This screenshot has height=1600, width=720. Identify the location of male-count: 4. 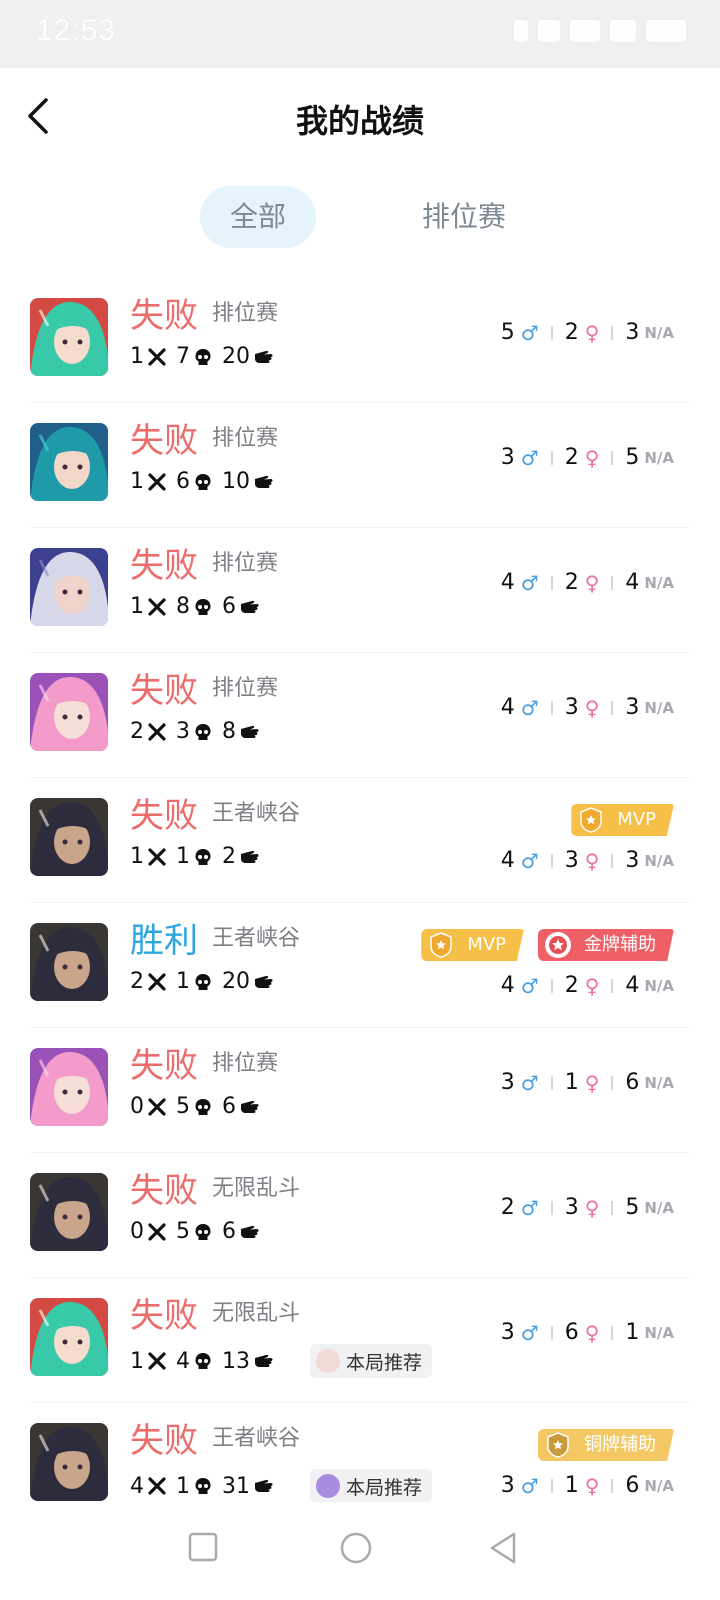
(507, 985).